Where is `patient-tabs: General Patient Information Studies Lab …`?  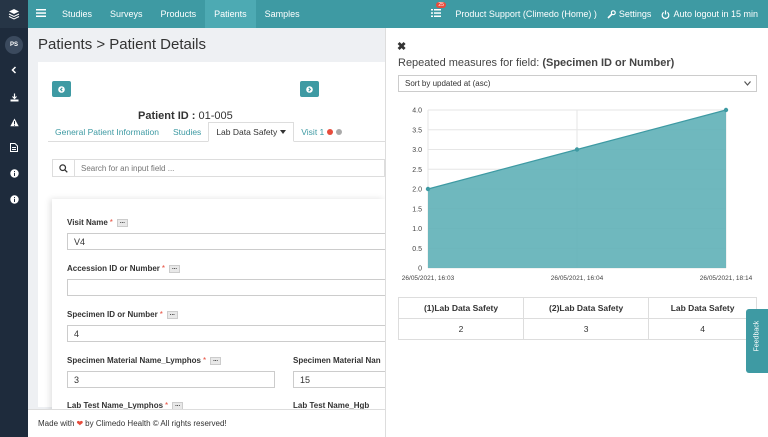 patient-tabs: General Patient Information Studies Lab … is located at coordinates (216, 132).